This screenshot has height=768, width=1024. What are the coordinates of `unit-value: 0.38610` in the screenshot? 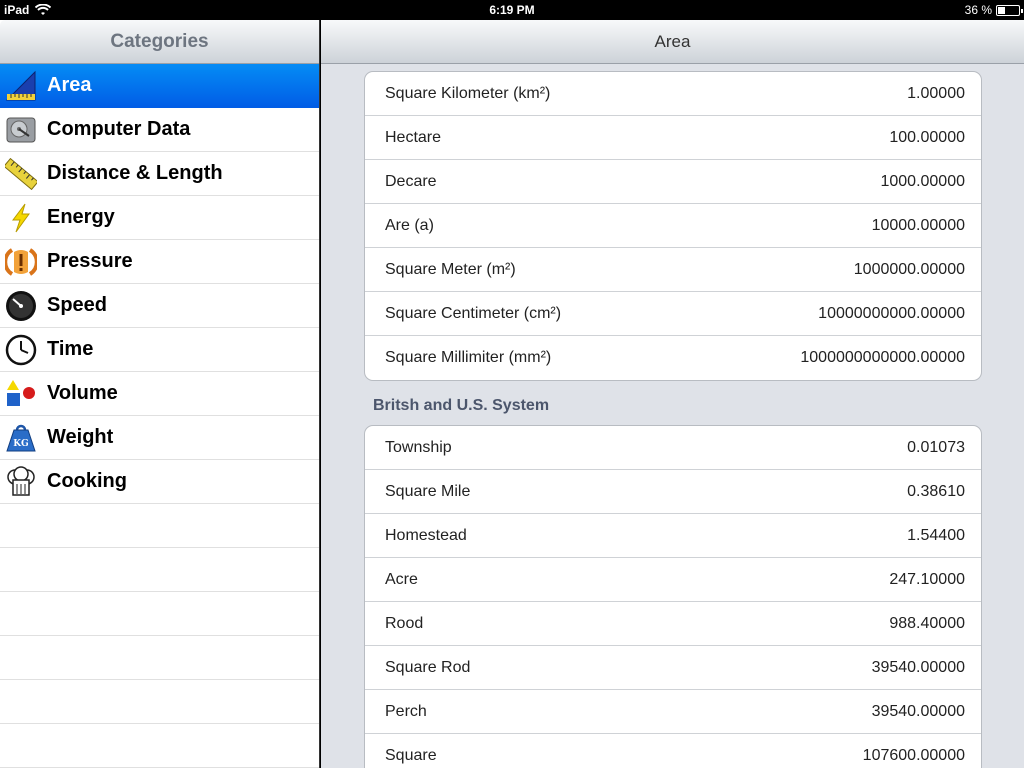 It's located at (936, 491).